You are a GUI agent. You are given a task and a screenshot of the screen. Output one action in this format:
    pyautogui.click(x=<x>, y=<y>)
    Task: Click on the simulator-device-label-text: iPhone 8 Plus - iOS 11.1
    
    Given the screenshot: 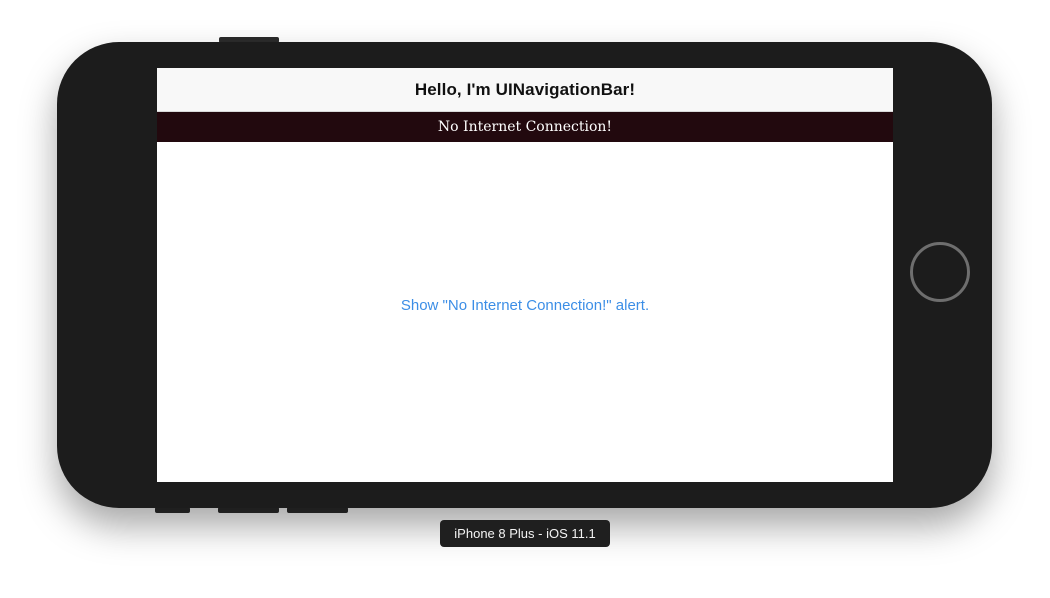 What is the action you would take?
    pyautogui.click(x=525, y=533)
    